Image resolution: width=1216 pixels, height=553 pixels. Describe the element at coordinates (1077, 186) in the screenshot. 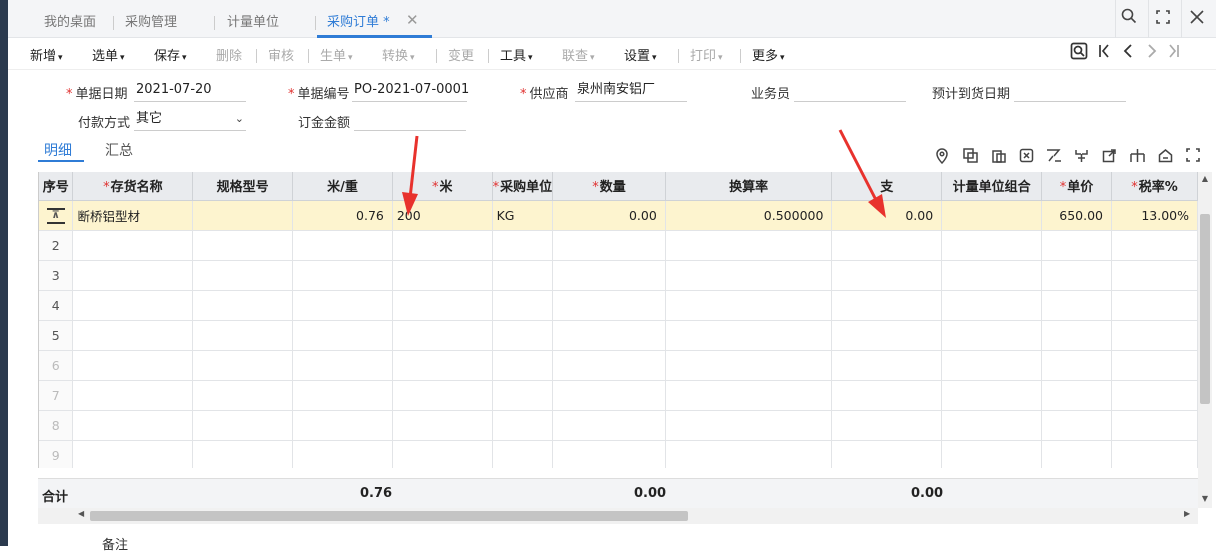

I see `col-header-unit-price: *单价` at that location.